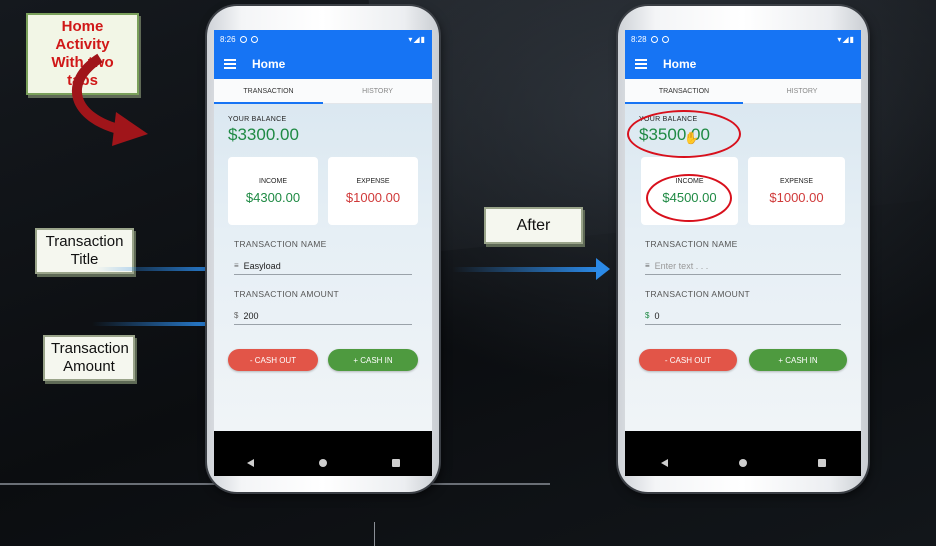  I want to click on transaction-name-input: ≡ Enter text . . ., so click(743, 266).